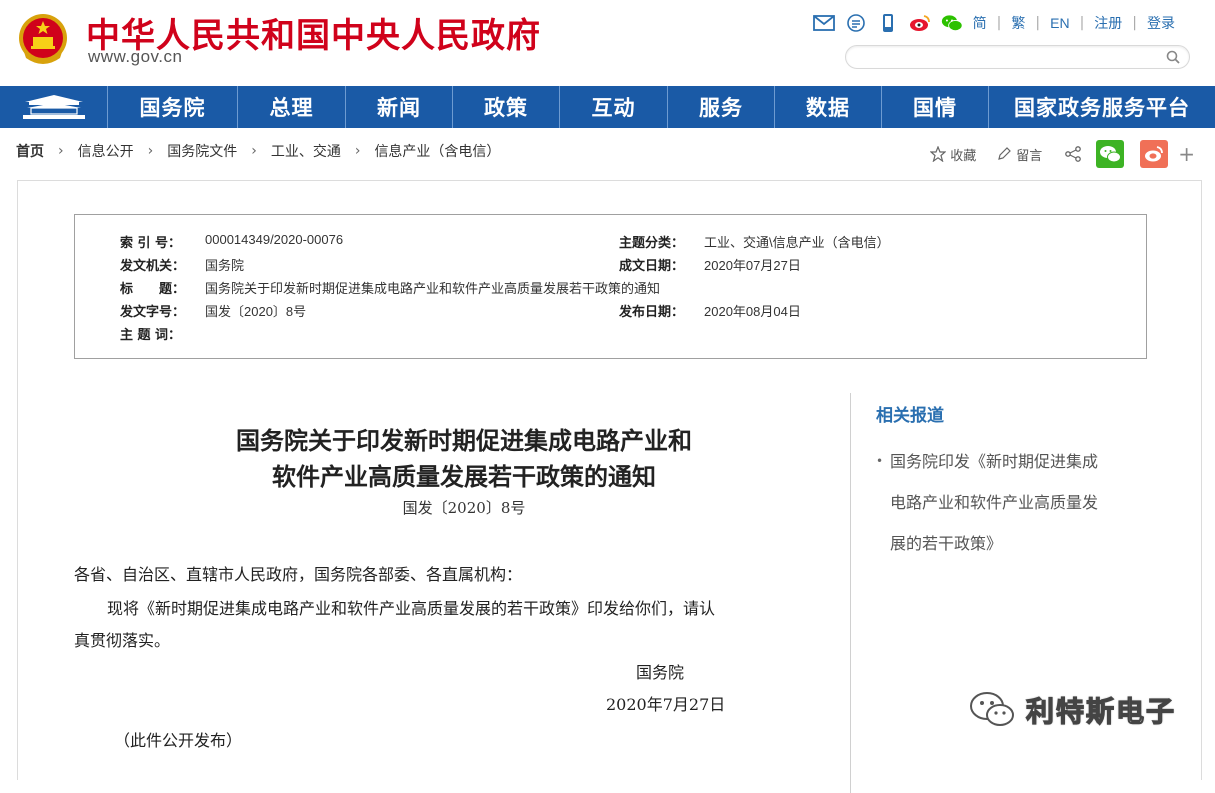  I want to click on nav-item-state-council: 国务院, so click(173, 107).